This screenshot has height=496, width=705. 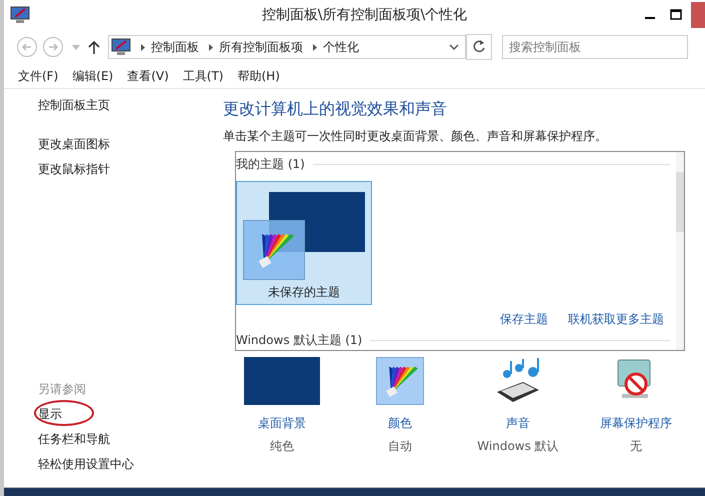 I want to click on menu-item: 查看(V), so click(x=148, y=76).